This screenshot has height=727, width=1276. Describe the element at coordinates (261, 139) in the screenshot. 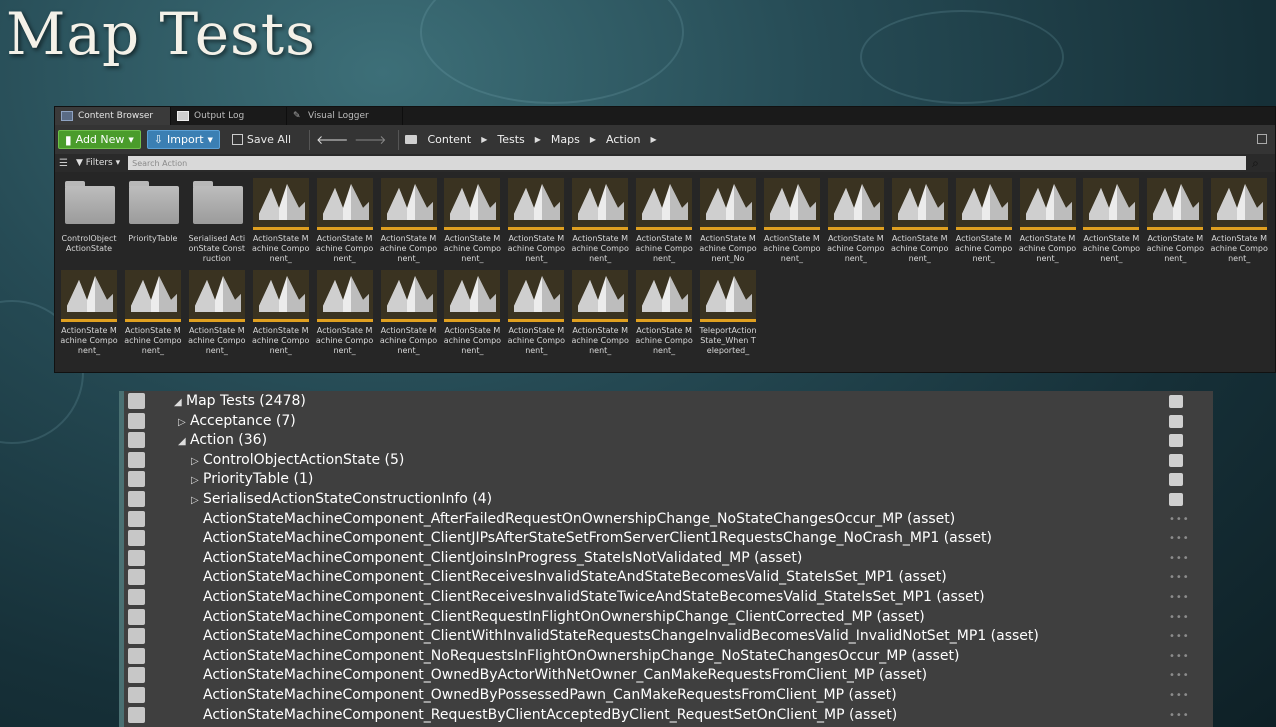

I see `save-all-button: Save All` at that location.